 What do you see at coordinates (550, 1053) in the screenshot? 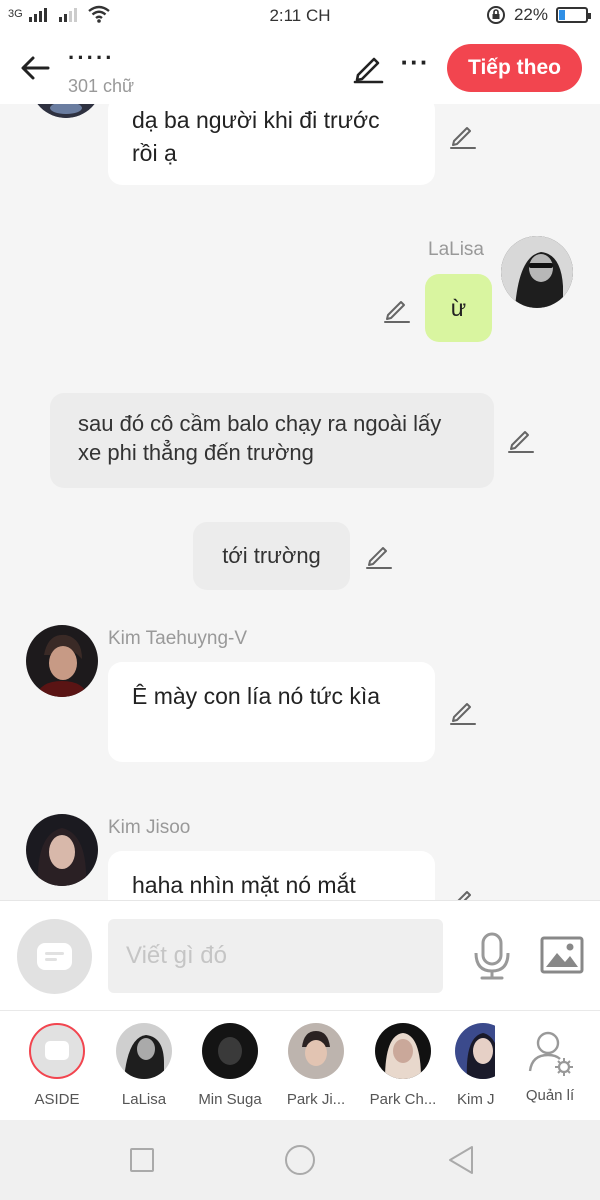
I see `user-settings-icon` at bounding box center [550, 1053].